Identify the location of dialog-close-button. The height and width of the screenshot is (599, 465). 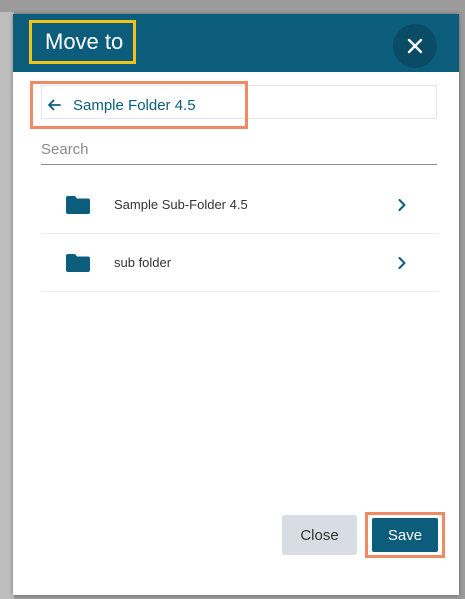
(415, 46).